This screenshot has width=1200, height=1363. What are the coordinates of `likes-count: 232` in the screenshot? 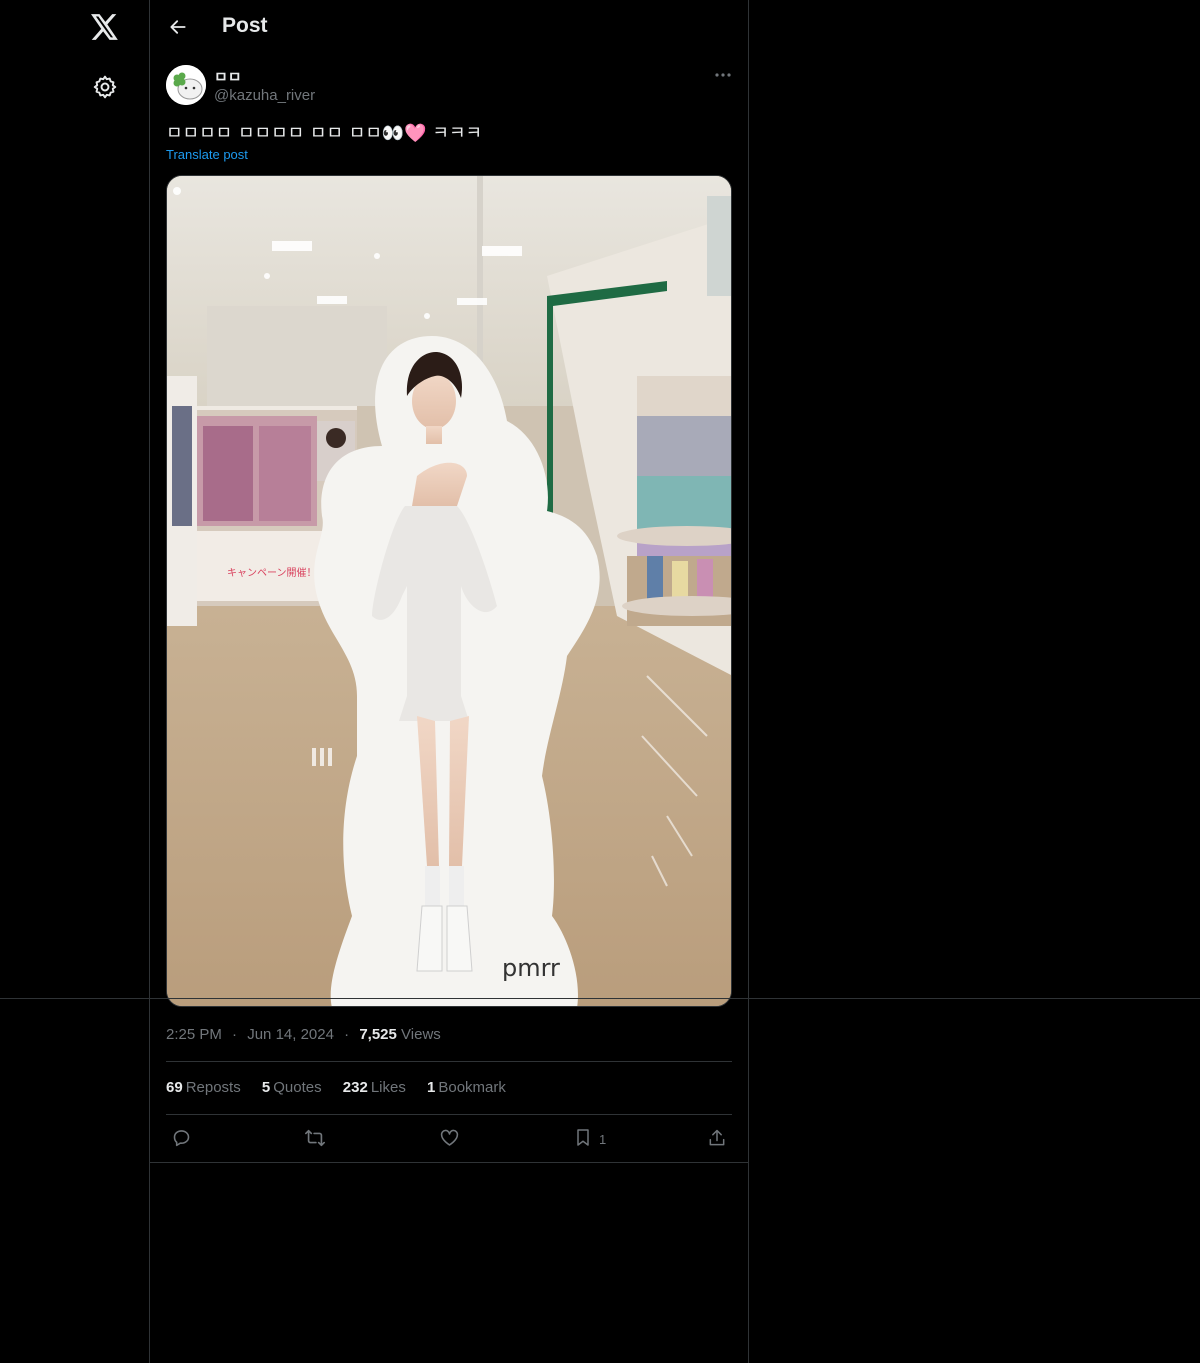 It's located at (355, 1087).